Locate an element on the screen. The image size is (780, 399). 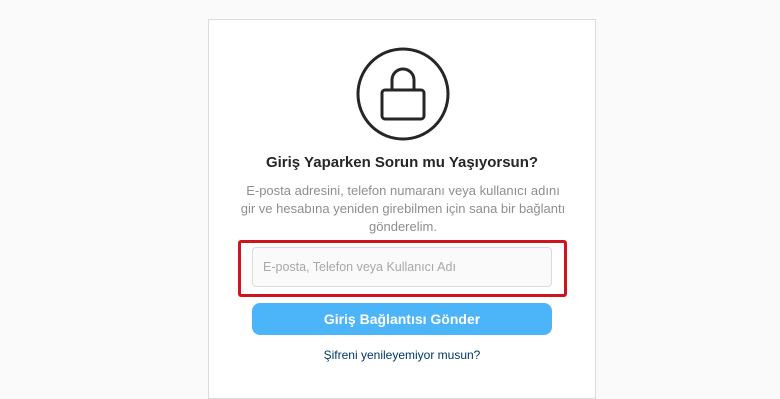
page-title: Giriş Yaparken Sorun mu Yaşıyorsun? is located at coordinates (402, 162).